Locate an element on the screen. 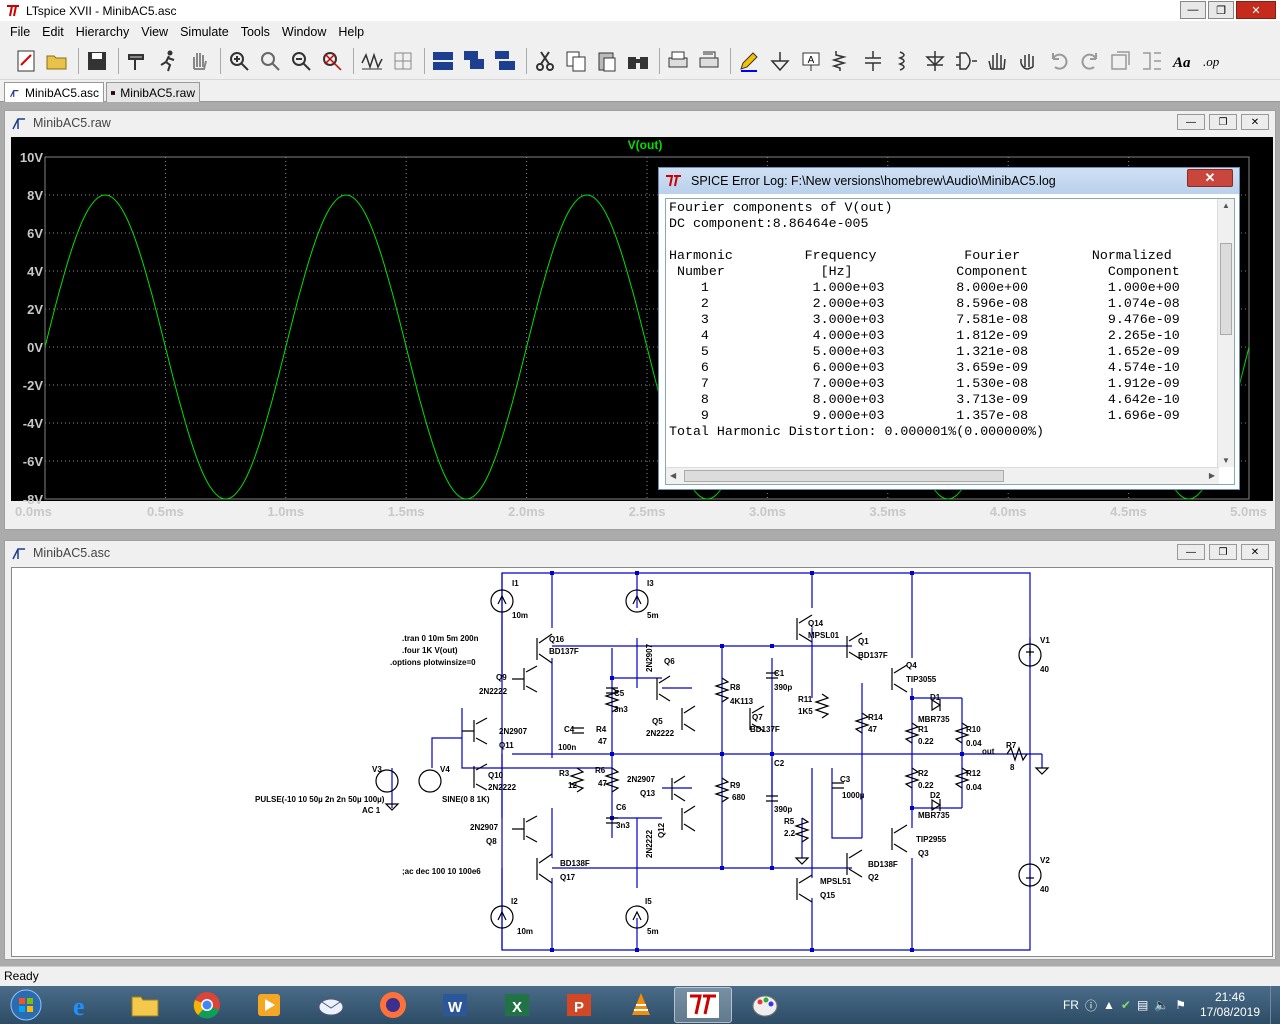 Image resolution: width=1280 pixels, height=1024 pixels. scroll-thumb is located at coordinates (1226, 289).